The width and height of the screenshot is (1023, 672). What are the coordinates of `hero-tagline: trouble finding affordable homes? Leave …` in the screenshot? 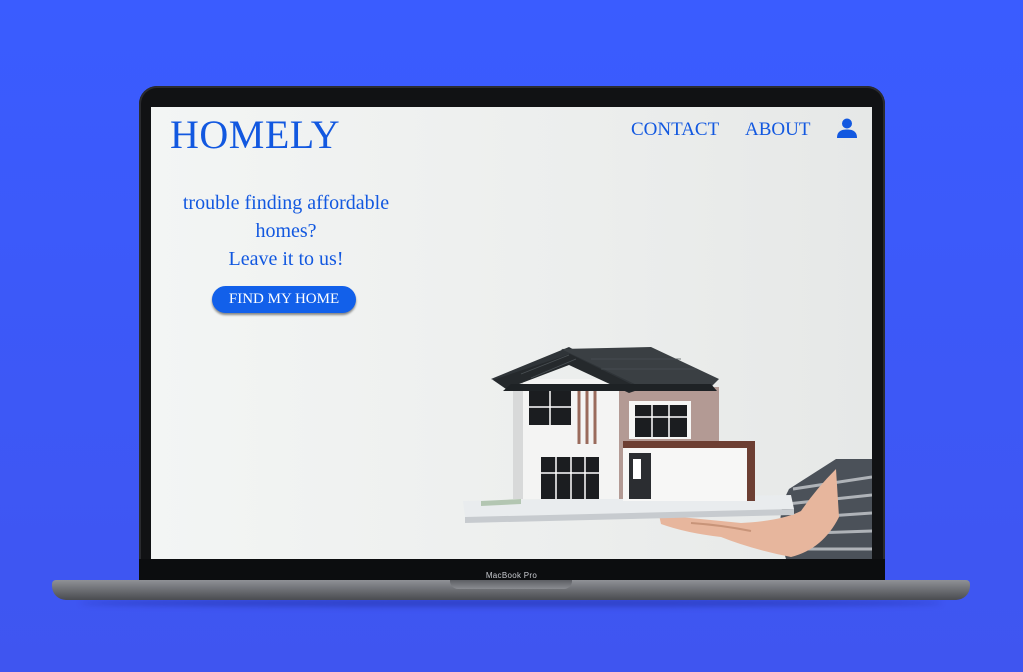 It's located at (286, 231).